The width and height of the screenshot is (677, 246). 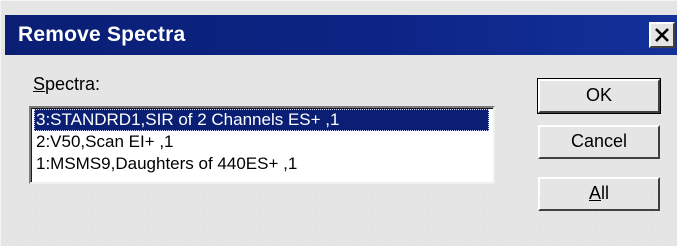 I want to click on spectra-label: Spectra:, so click(x=66, y=84).